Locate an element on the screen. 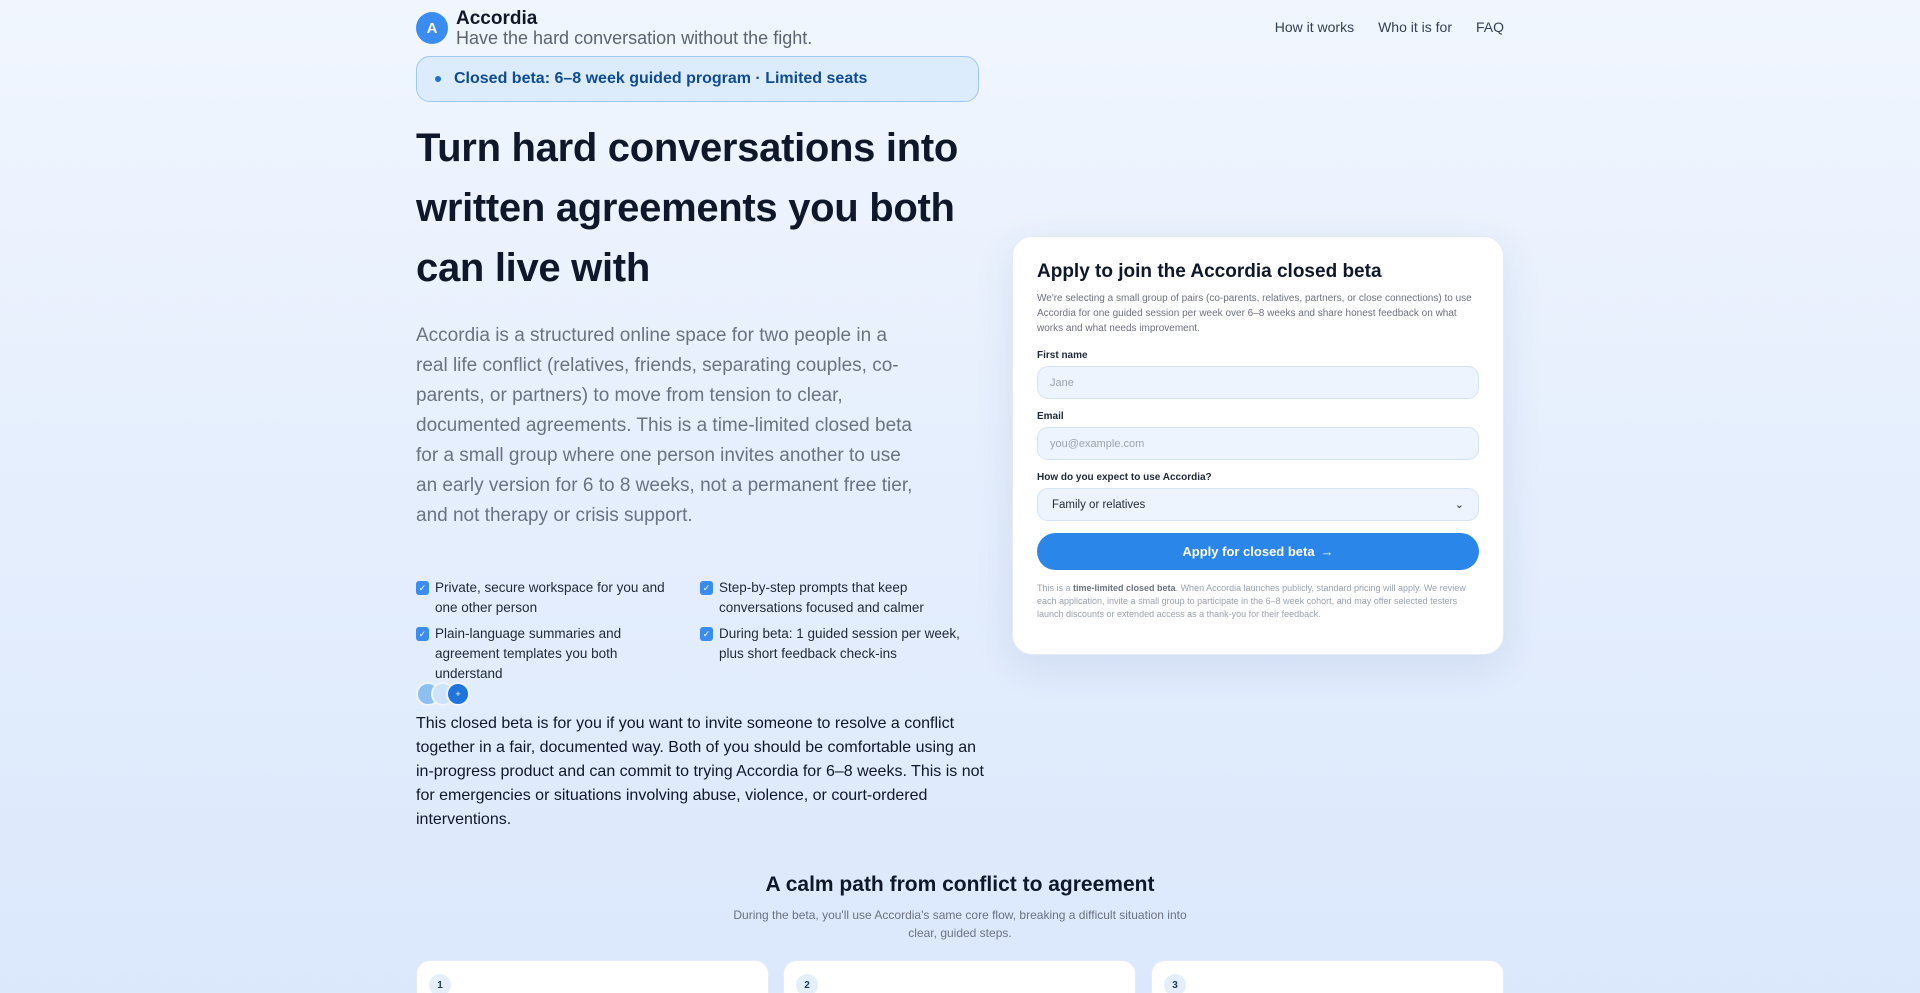 The image size is (1920, 993). avatar-more-icon: + is located at coordinates (458, 694).